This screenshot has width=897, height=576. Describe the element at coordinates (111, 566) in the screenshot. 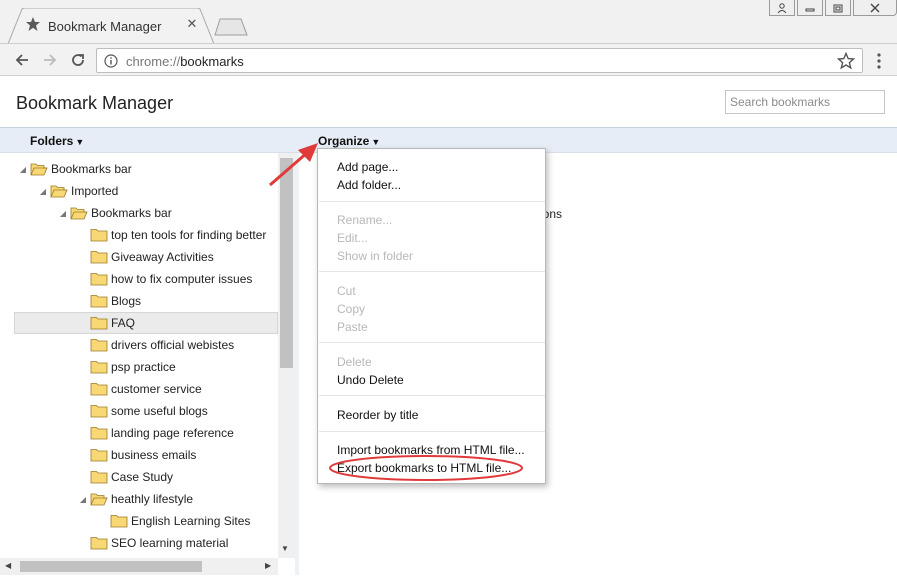

I see `tree-horizontal-scroll-thumb` at that location.